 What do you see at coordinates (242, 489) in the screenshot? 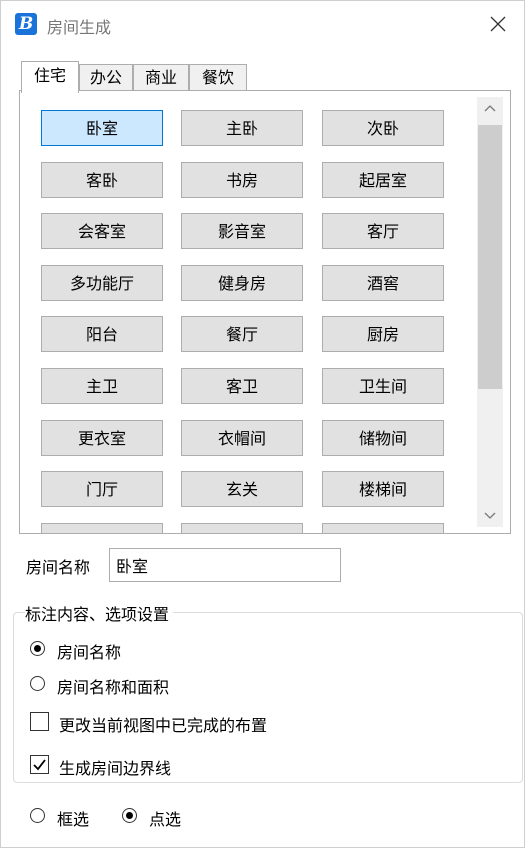
I see `room-button: 玄关` at bounding box center [242, 489].